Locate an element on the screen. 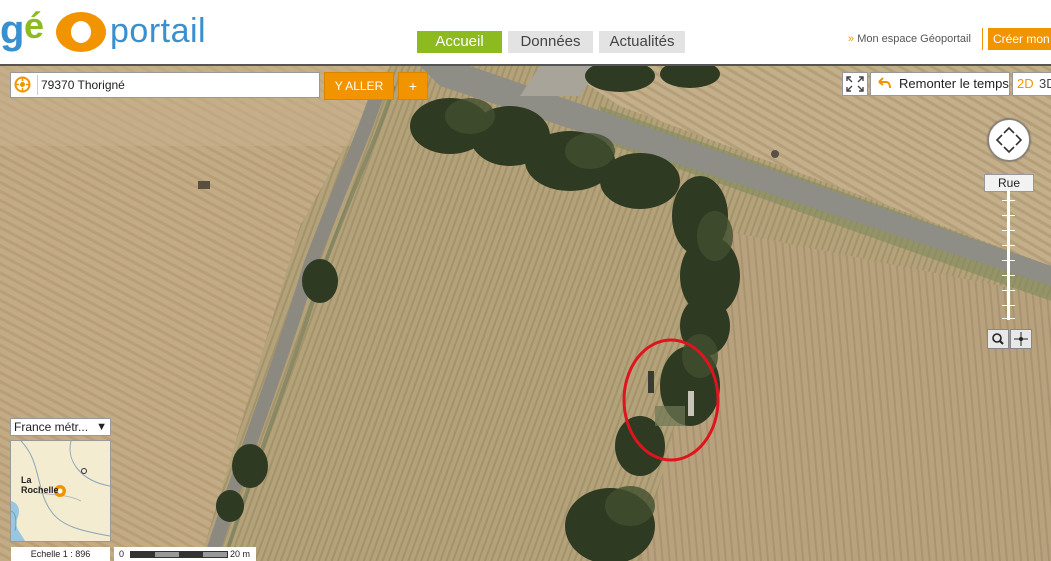 The height and width of the screenshot is (561, 1051). center-button is located at coordinates (1021, 339).